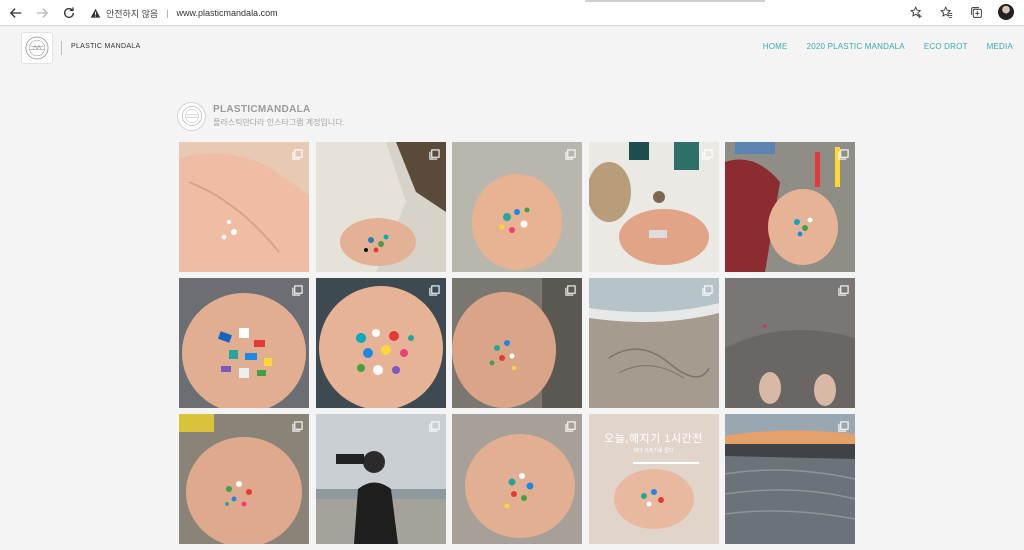 The image size is (1024, 550). I want to click on favorites-icon, so click(945, 11).